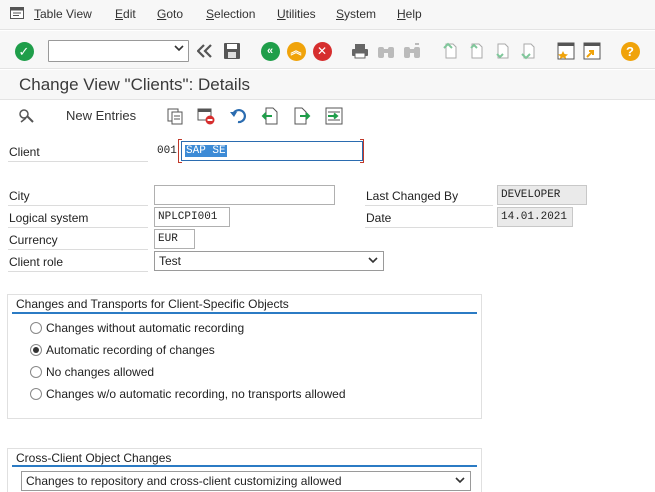 The image size is (655, 492). I want to click on radio-option: Automatic recording of changes, so click(122, 350).